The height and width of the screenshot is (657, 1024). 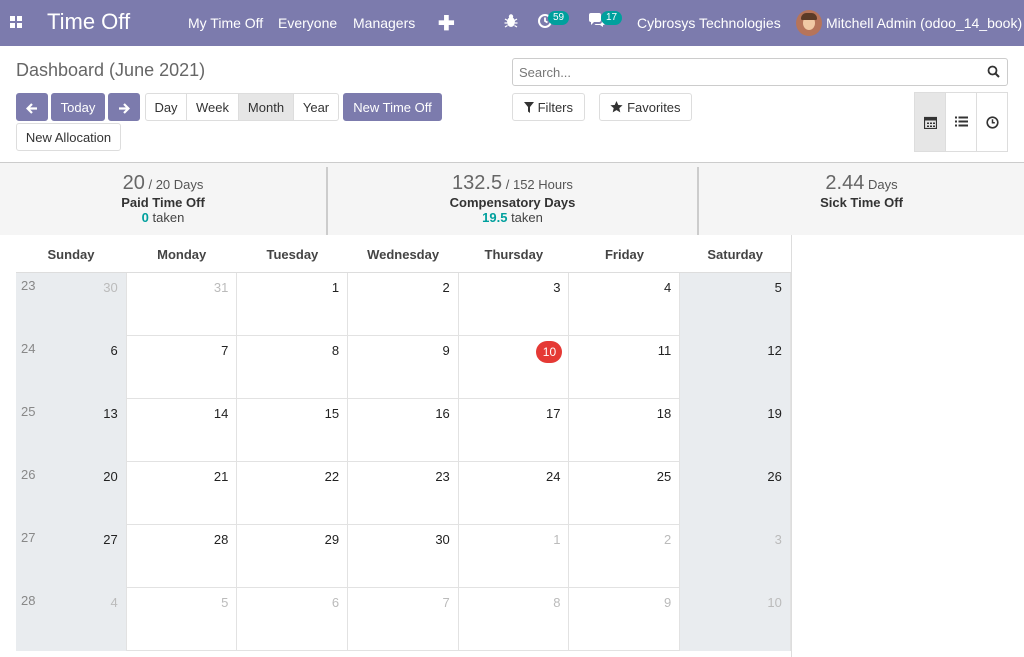 What do you see at coordinates (335, 350) in the screenshot?
I see `day-number: 8` at bounding box center [335, 350].